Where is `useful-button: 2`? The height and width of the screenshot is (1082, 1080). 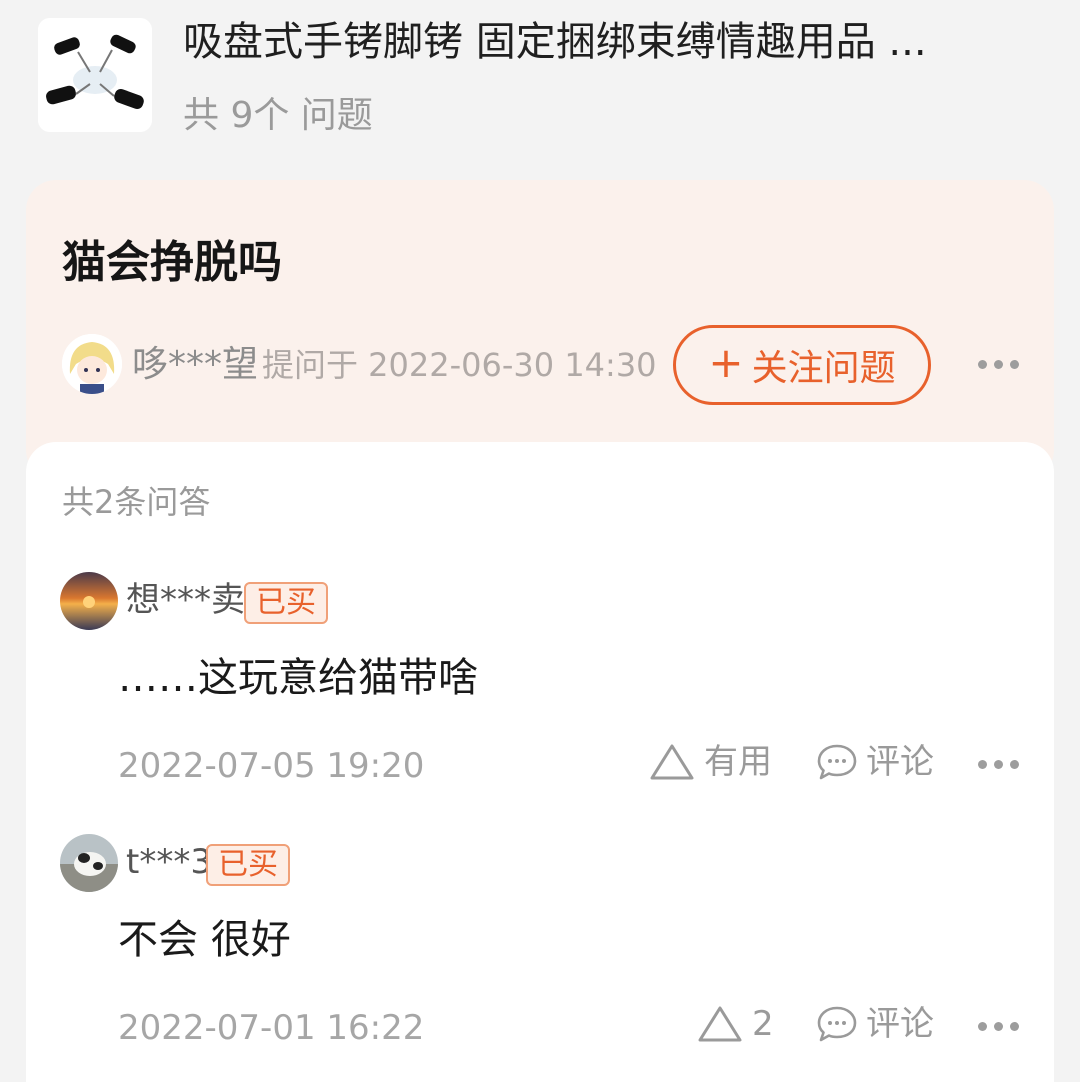
useful-button: 2 is located at coordinates (735, 1024).